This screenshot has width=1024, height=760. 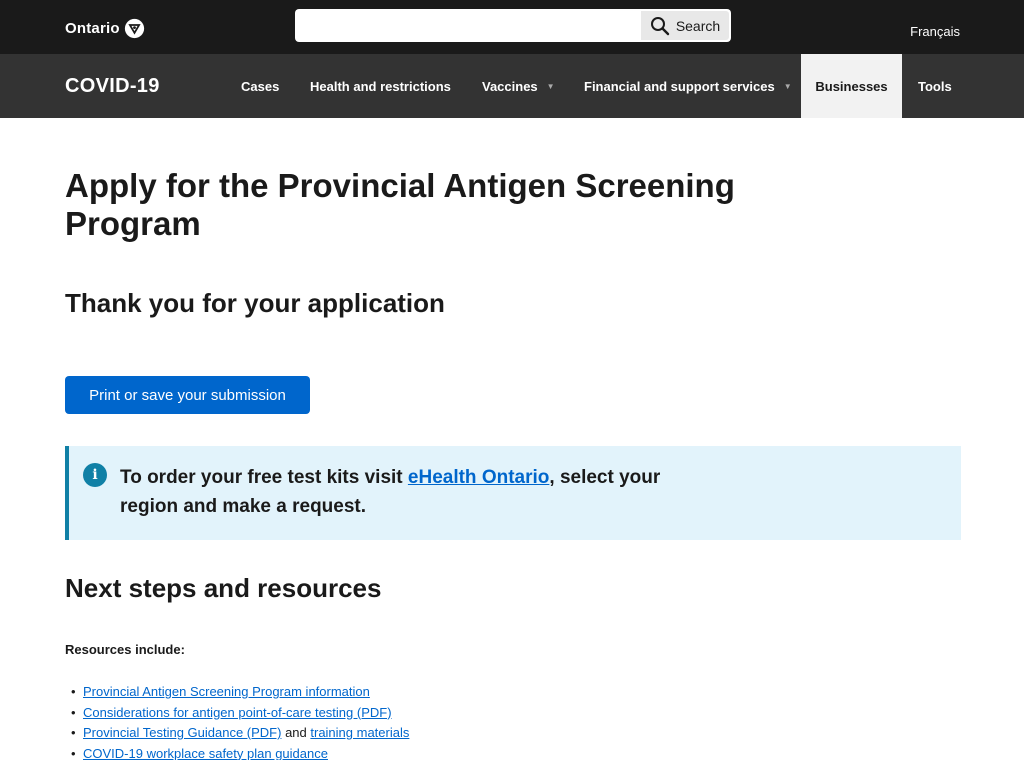 What do you see at coordinates (467, 25) in the screenshot?
I see `search-input` at bounding box center [467, 25].